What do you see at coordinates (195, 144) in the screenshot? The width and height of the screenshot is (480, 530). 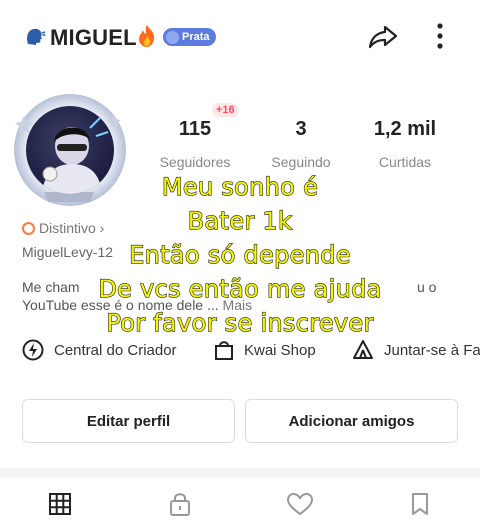 I see `followers-stat: 115 Seguidores` at bounding box center [195, 144].